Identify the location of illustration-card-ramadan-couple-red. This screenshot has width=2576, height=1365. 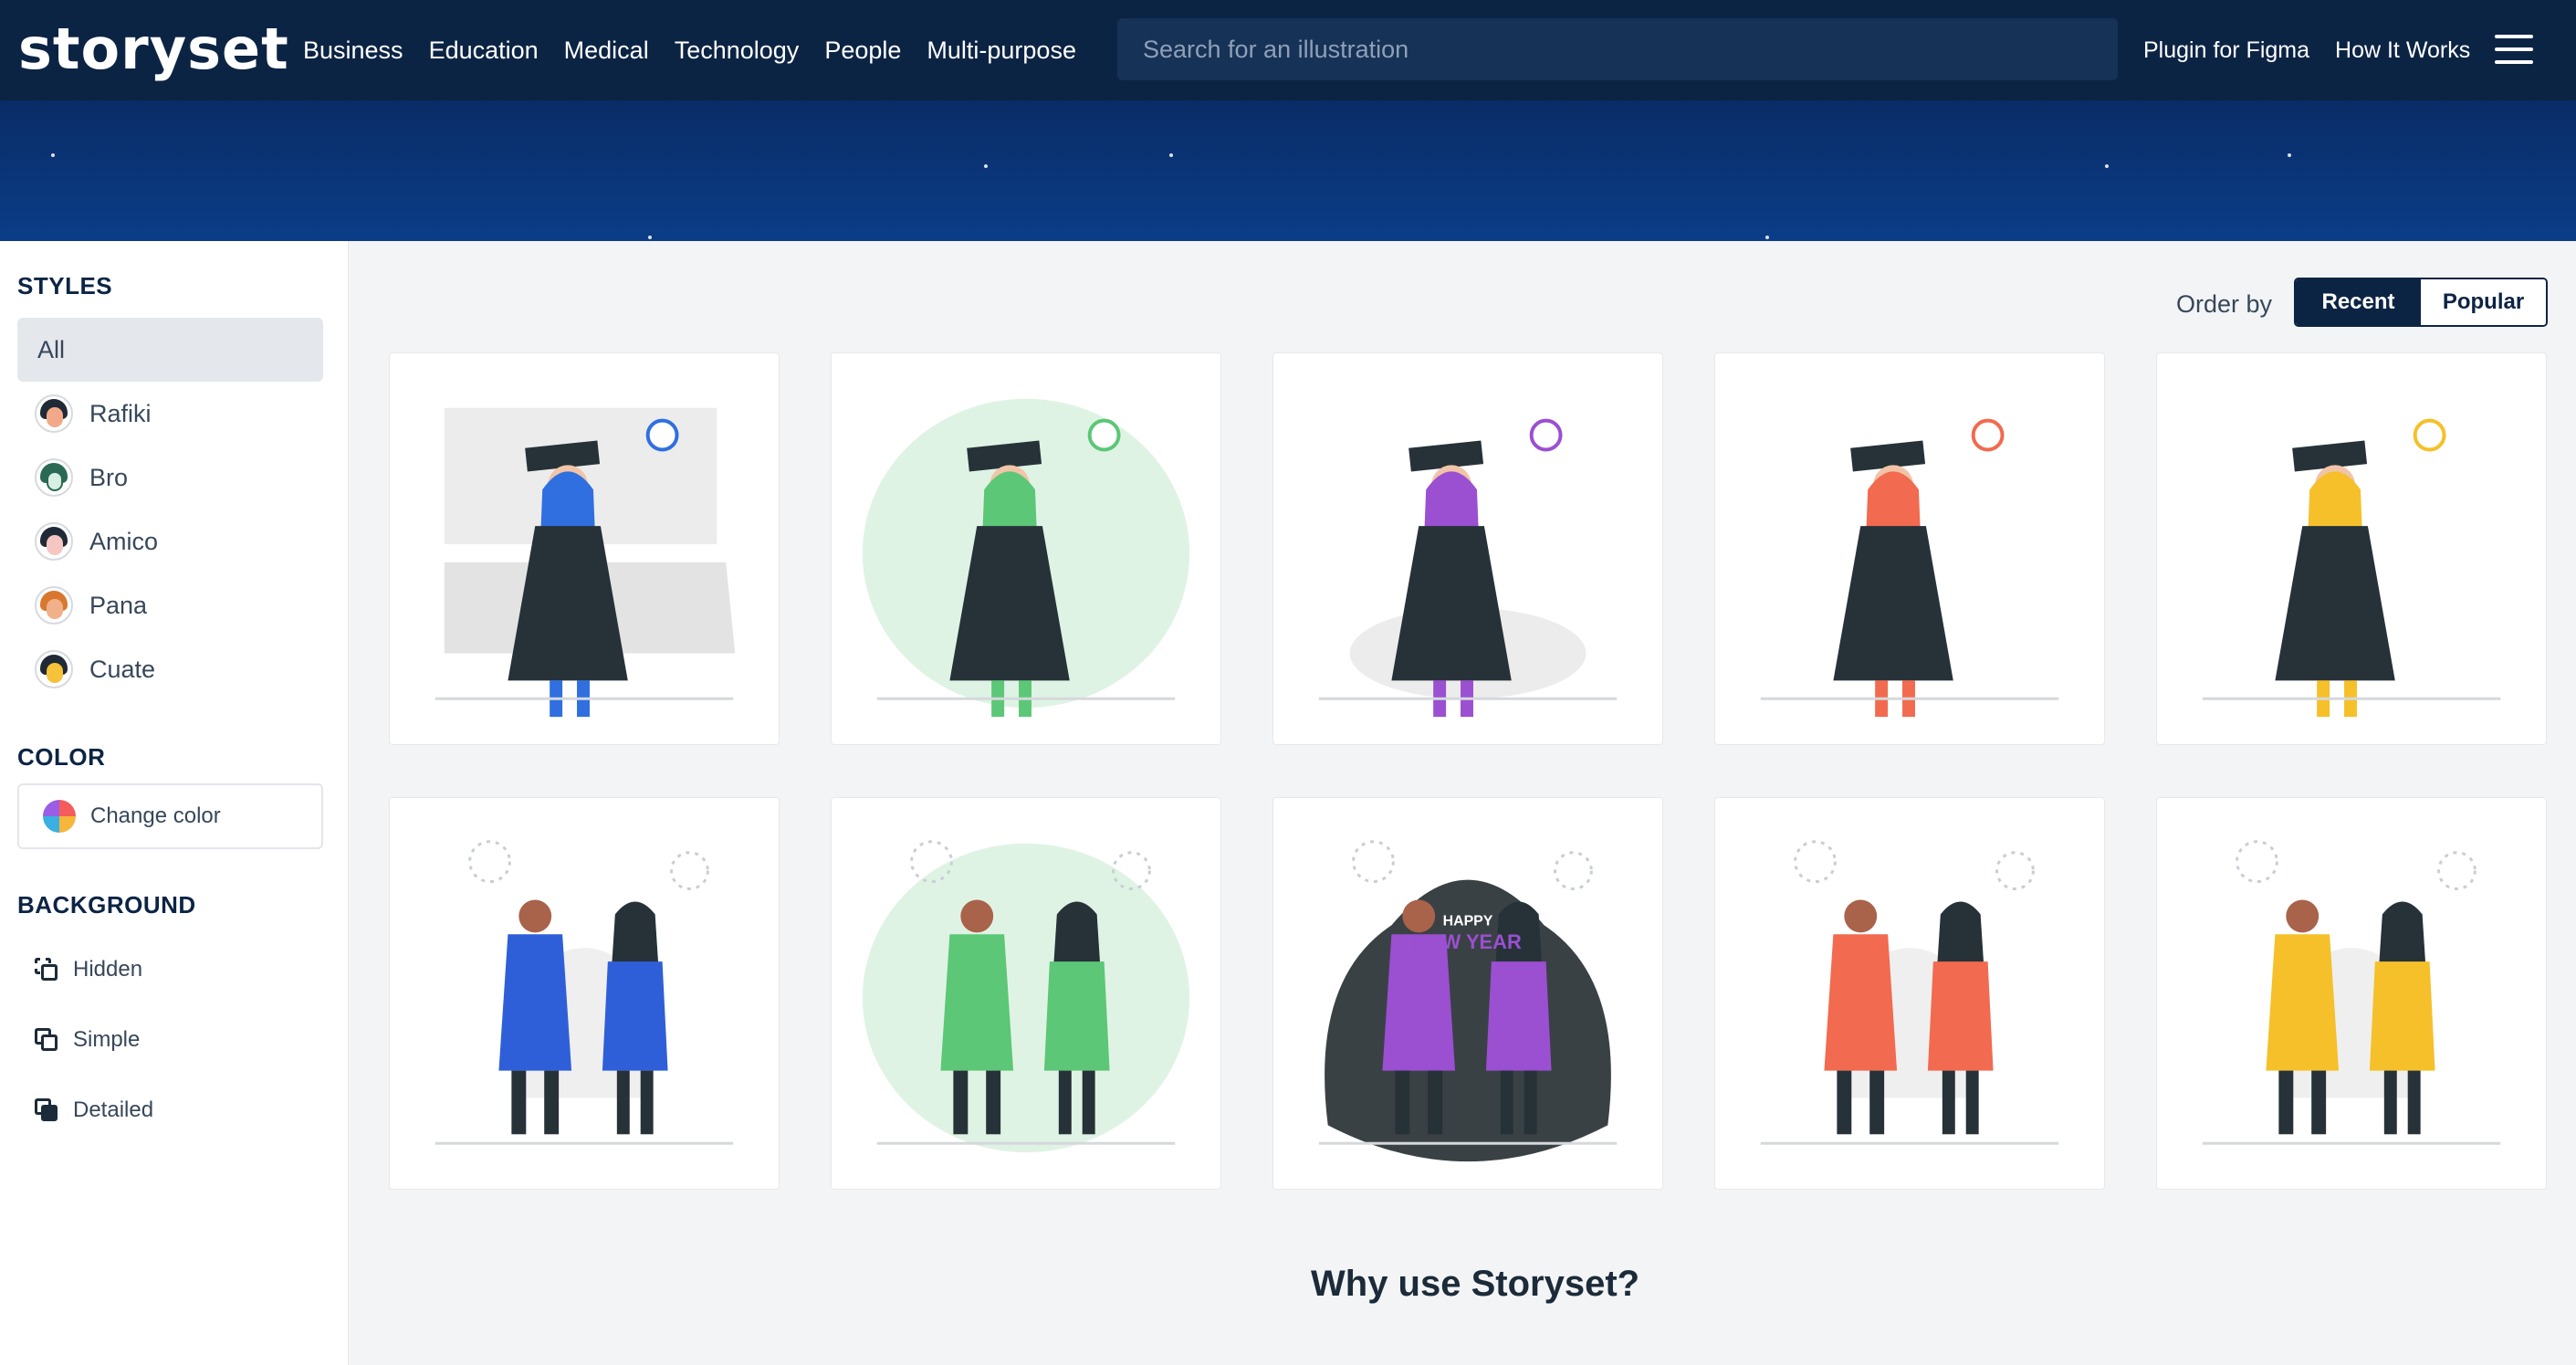
(1909, 993).